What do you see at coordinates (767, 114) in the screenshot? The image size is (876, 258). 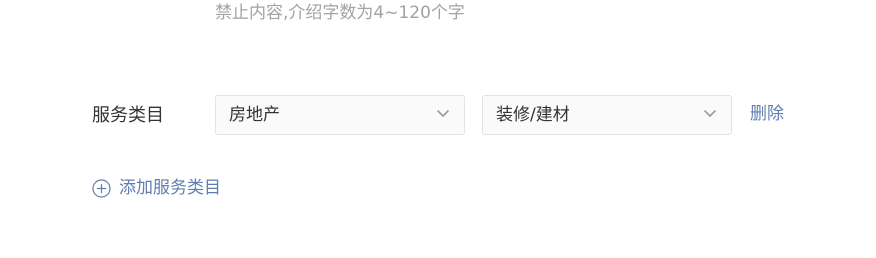 I see `delete-category-link: 删除` at bounding box center [767, 114].